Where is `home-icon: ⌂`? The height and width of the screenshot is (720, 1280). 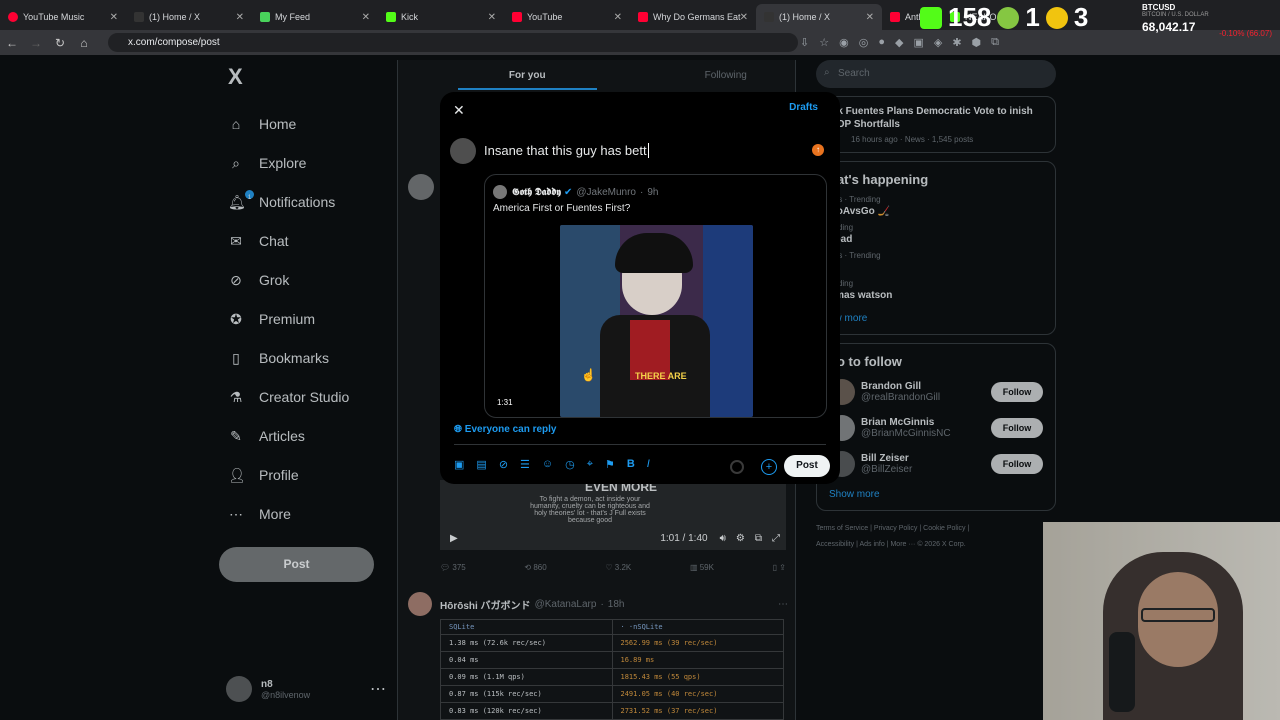 home-icon: ⌂ is located at coordinates (84, 43).